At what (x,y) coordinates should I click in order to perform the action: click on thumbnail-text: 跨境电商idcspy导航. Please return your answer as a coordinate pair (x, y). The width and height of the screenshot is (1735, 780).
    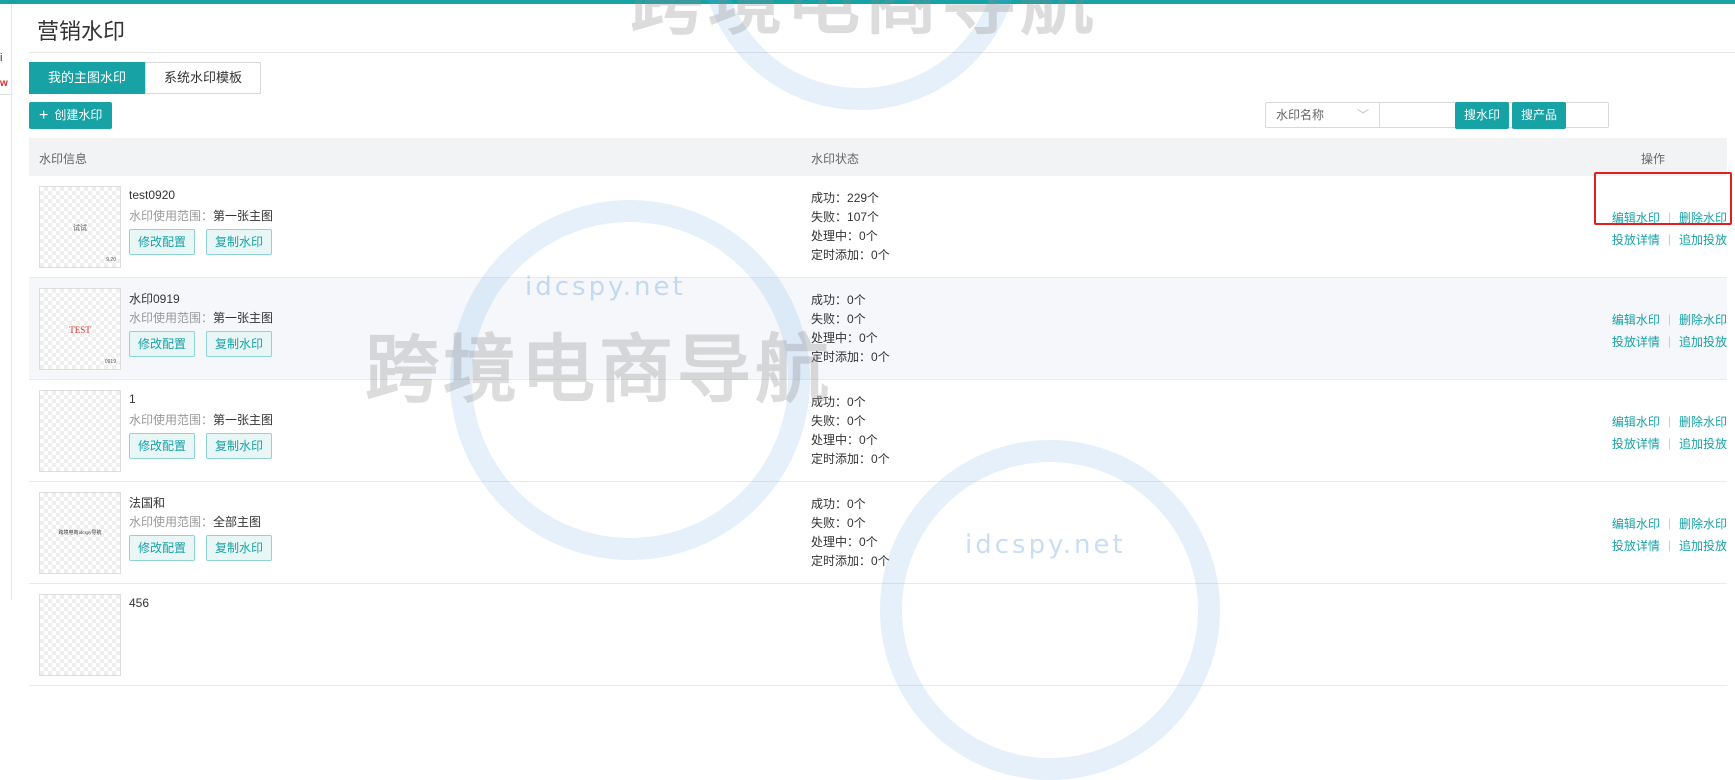
    Looking at the image, I should click on (80, 533).